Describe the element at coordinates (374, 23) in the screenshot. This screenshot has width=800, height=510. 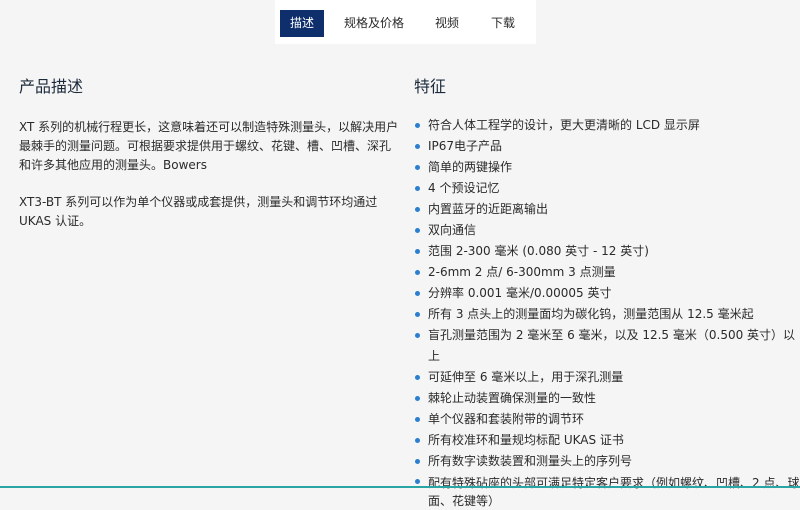
I see `tab-specs-pricing: 规格及价格` at that location.